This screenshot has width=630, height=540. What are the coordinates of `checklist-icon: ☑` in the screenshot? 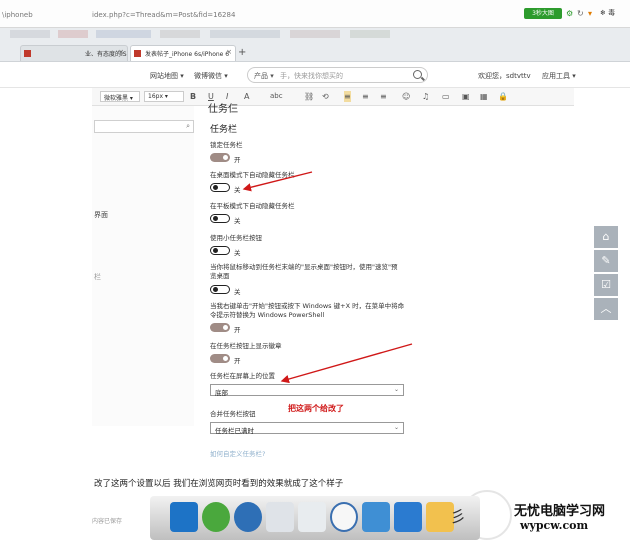 It's located at (606, 285).